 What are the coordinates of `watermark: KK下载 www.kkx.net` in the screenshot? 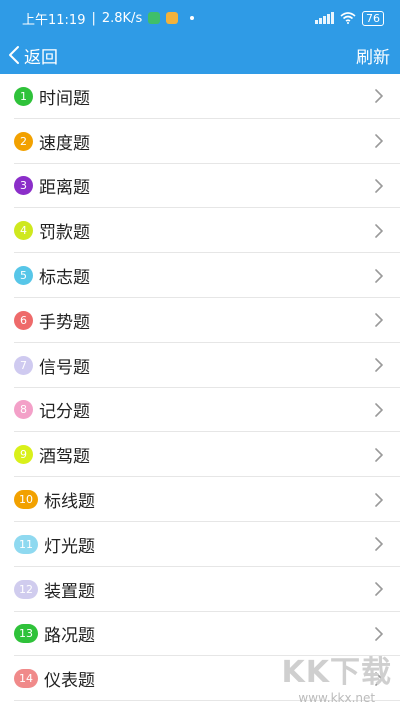 It's located at (337, 676).